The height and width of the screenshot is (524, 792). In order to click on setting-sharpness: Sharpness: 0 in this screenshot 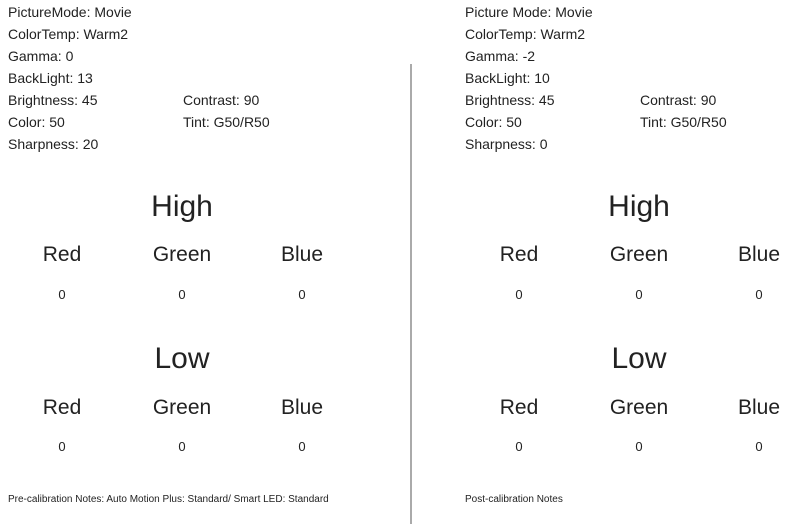, I will do `click(506, 144)`.